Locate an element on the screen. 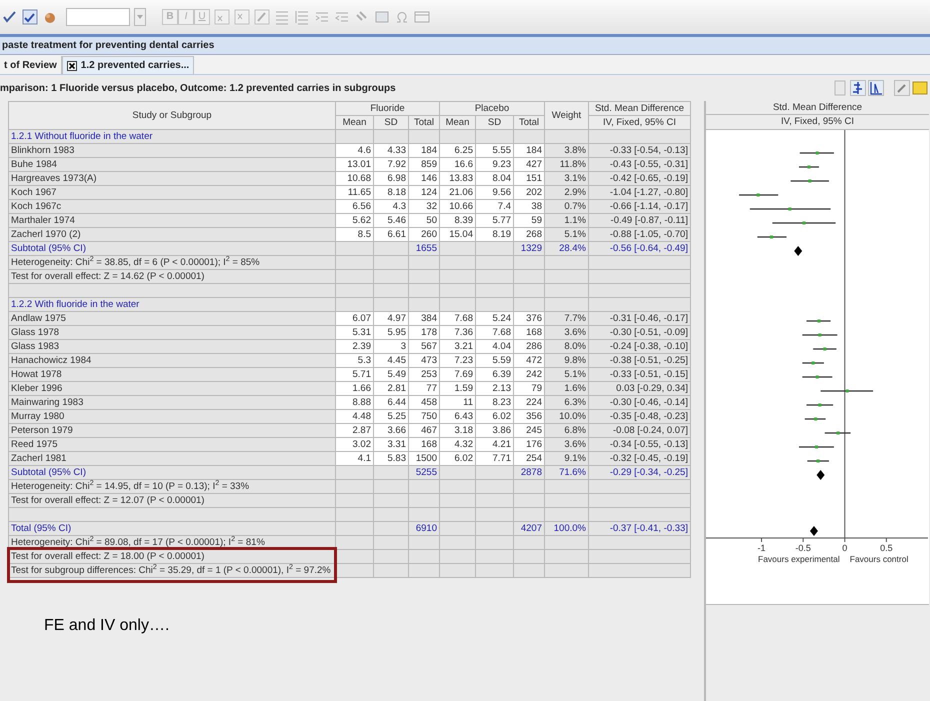  table-value: -0.35 [-0.48, -0.23] is located at coordinates (649, 416).